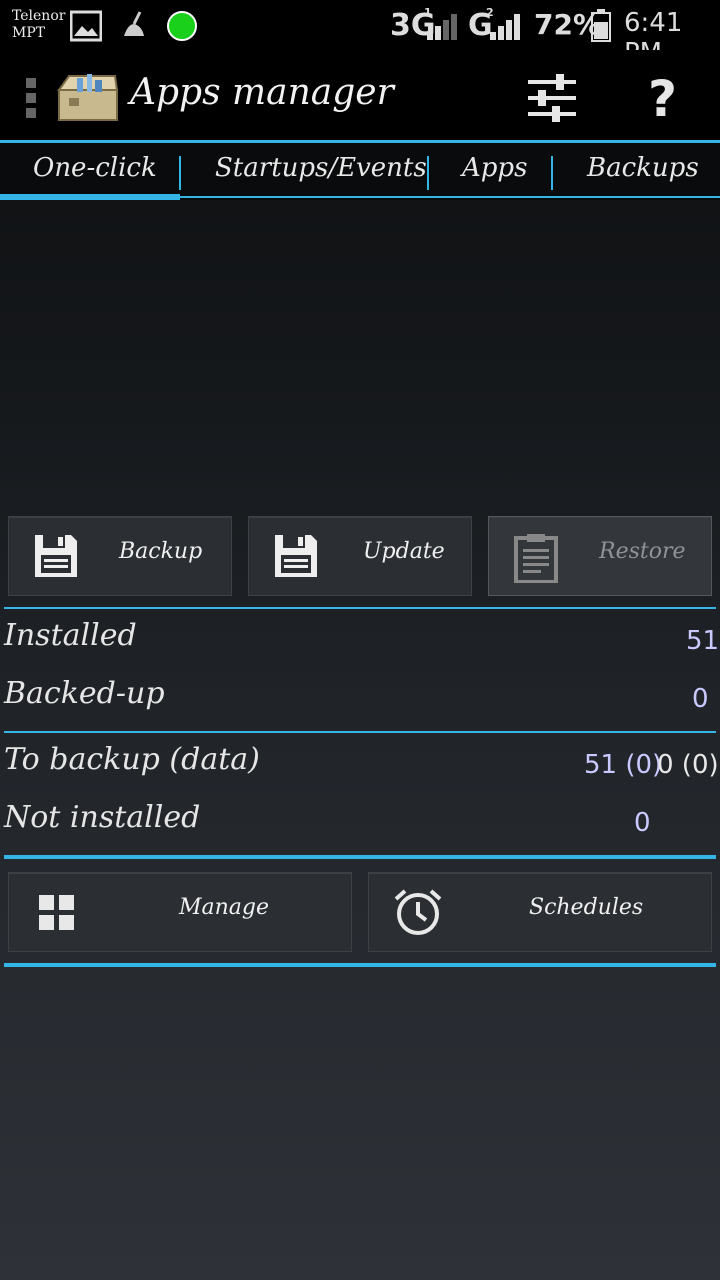 Image resolution: width=720 pixels, height=1280 pixels. I want to click on tab-startups-events: Startups/Events, so click(321, 168).